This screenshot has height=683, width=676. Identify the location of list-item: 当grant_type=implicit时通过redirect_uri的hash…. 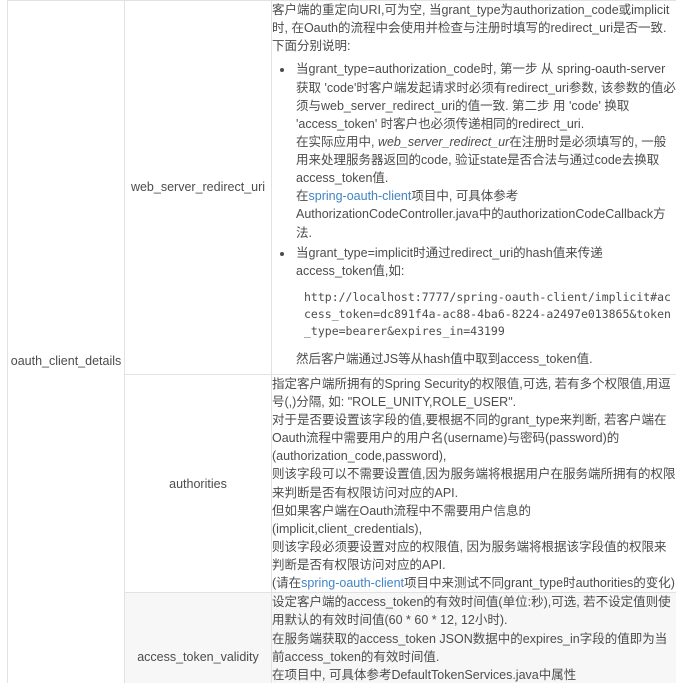
(485, 306).